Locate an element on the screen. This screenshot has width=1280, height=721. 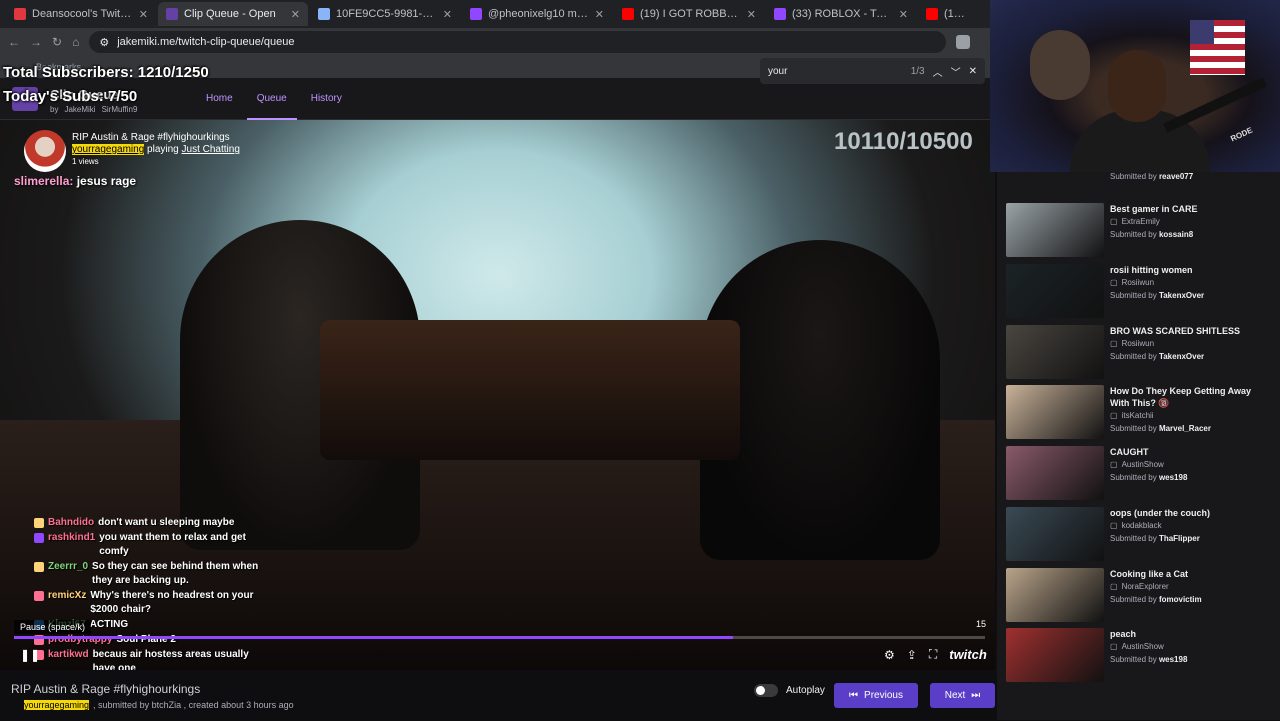
app-authors: by JakeMiki SirMuffin9 is located at coordinates (94, 109).